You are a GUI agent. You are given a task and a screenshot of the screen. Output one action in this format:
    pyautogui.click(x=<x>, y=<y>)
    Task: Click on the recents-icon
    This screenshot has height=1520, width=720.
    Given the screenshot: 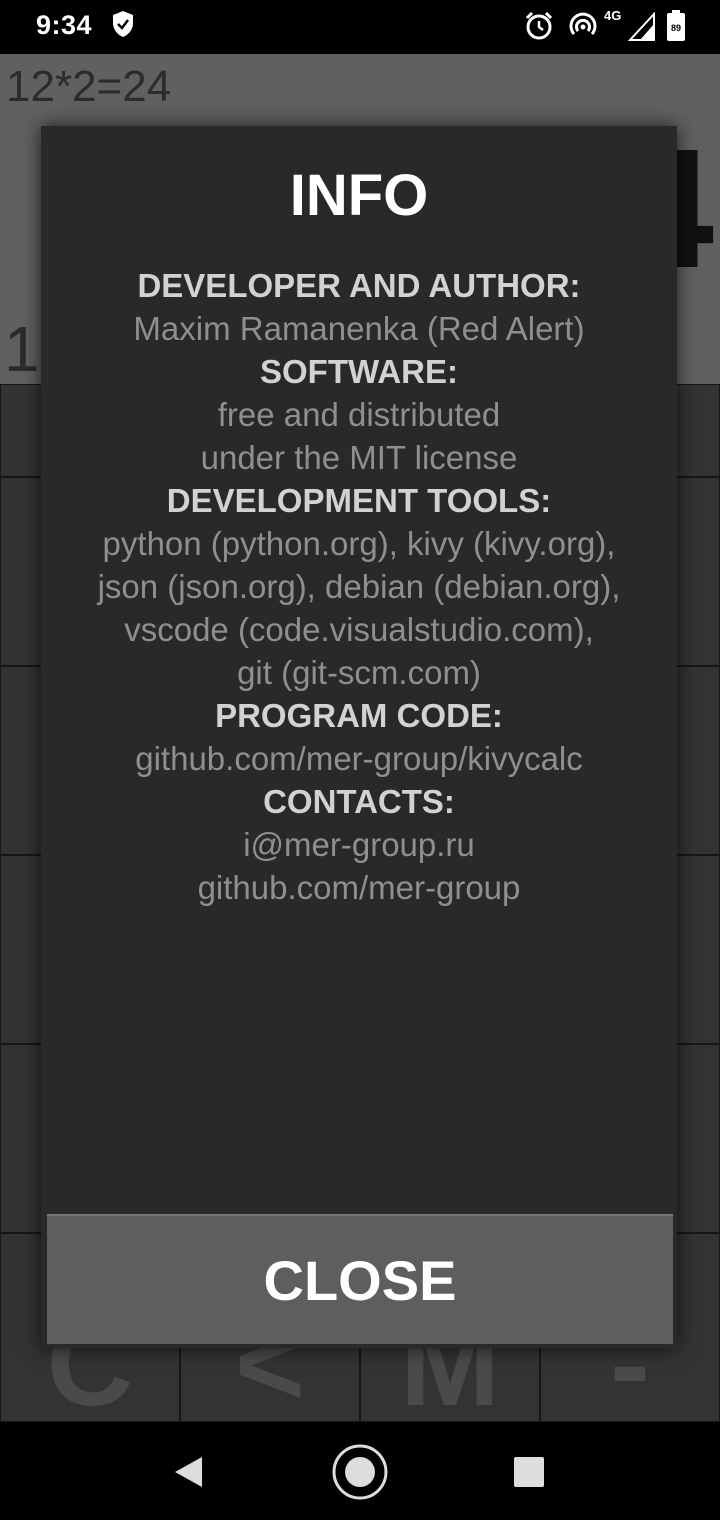 What is the action you would take?
    pyautogui.click(x=529, y=1474)
    